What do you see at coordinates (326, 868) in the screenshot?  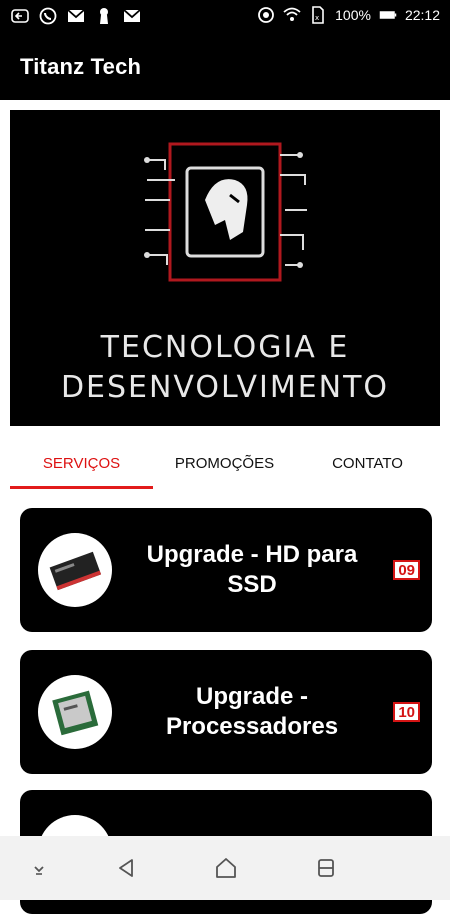 I see `recents-icon` at bounding box center [326, 868].